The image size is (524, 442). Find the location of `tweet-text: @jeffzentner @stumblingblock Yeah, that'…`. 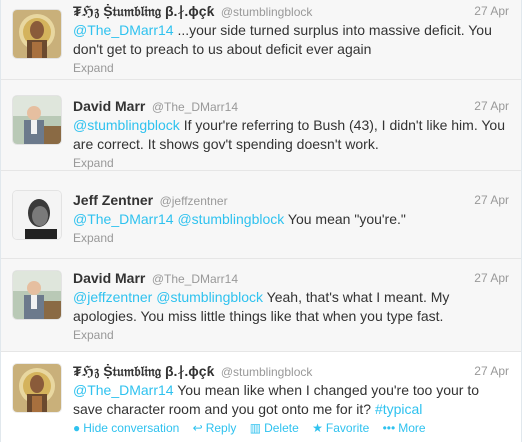

tweet-text: @jeffzentner @stumblingblock Yeah, that'… is located at coordinates (291, 307).